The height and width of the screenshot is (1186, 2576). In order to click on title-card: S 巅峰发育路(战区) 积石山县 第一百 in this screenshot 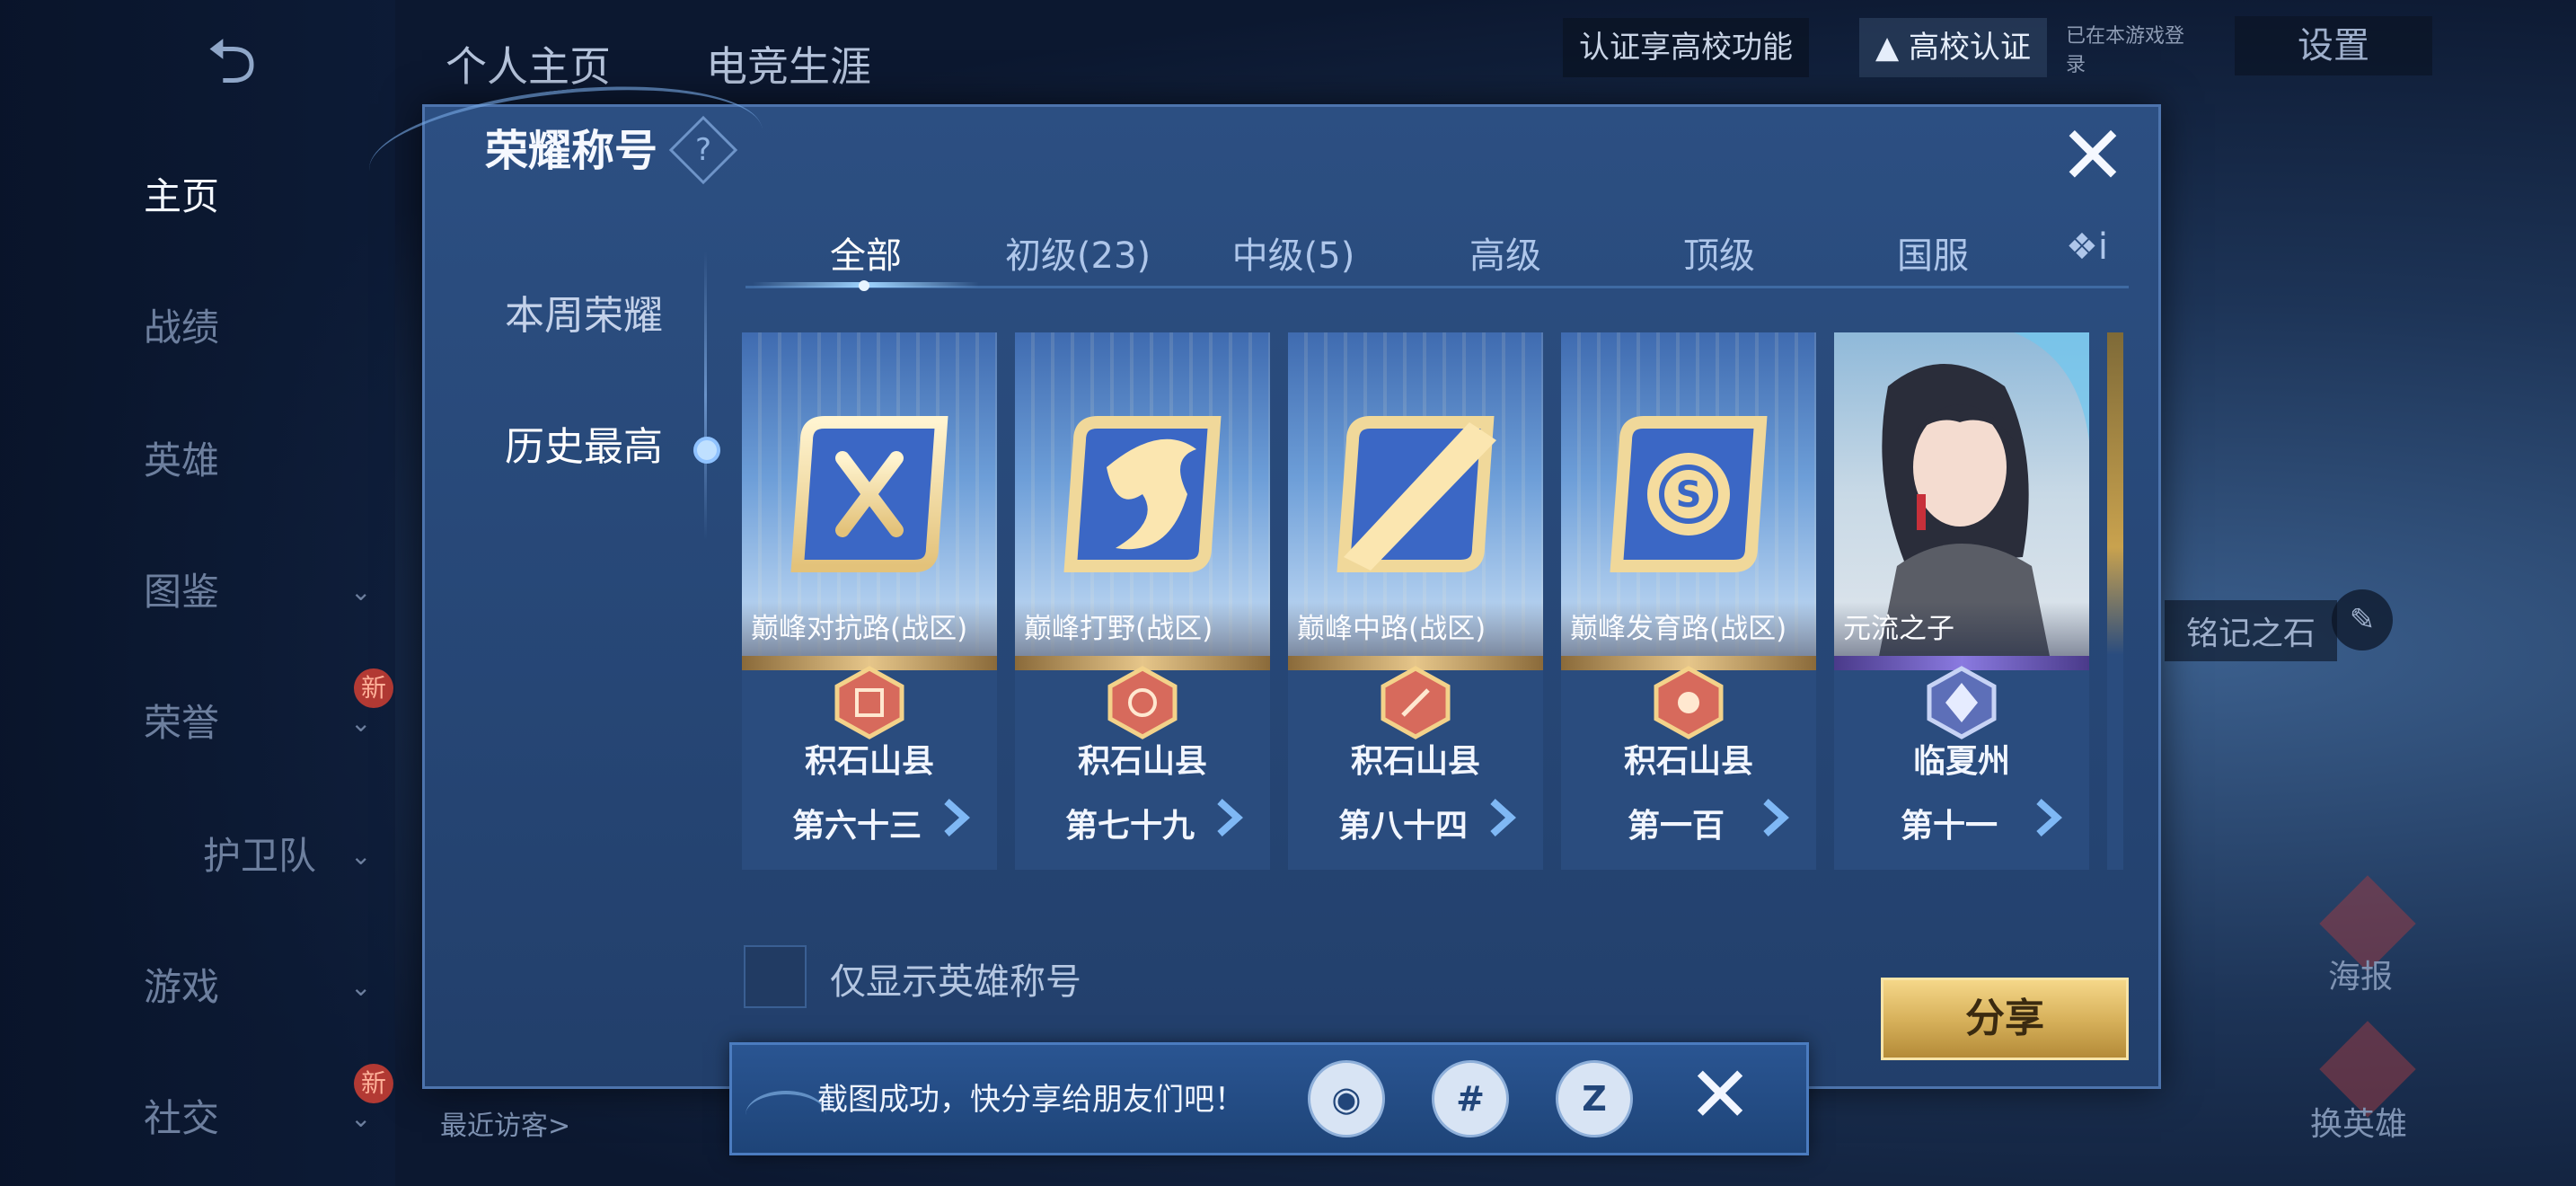, I will do `click(1688, 601)`.